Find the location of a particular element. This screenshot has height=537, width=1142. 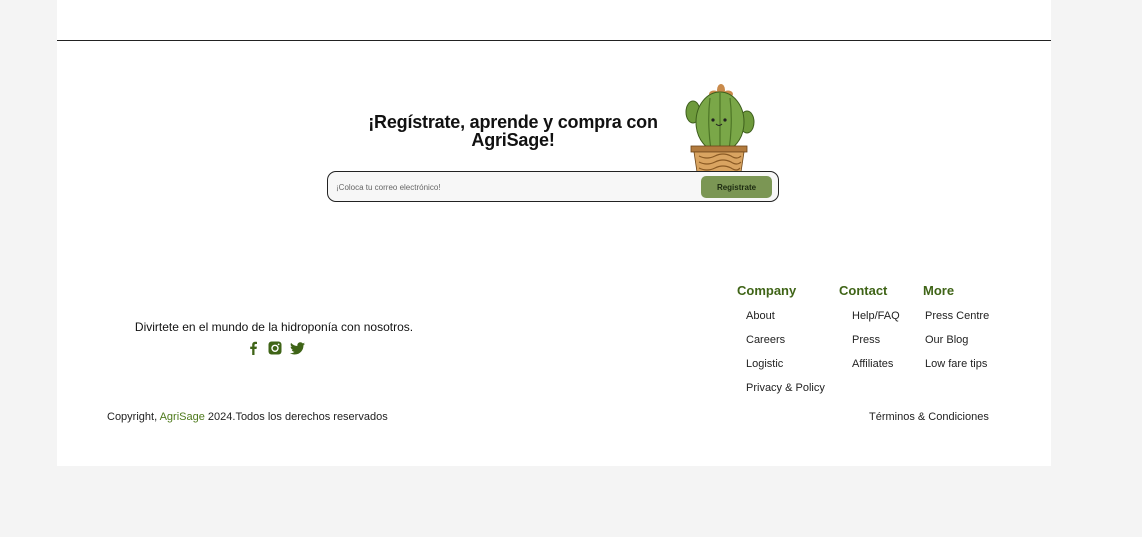

footer-link-logistic: Logistic is located at coordinates (785, 364).